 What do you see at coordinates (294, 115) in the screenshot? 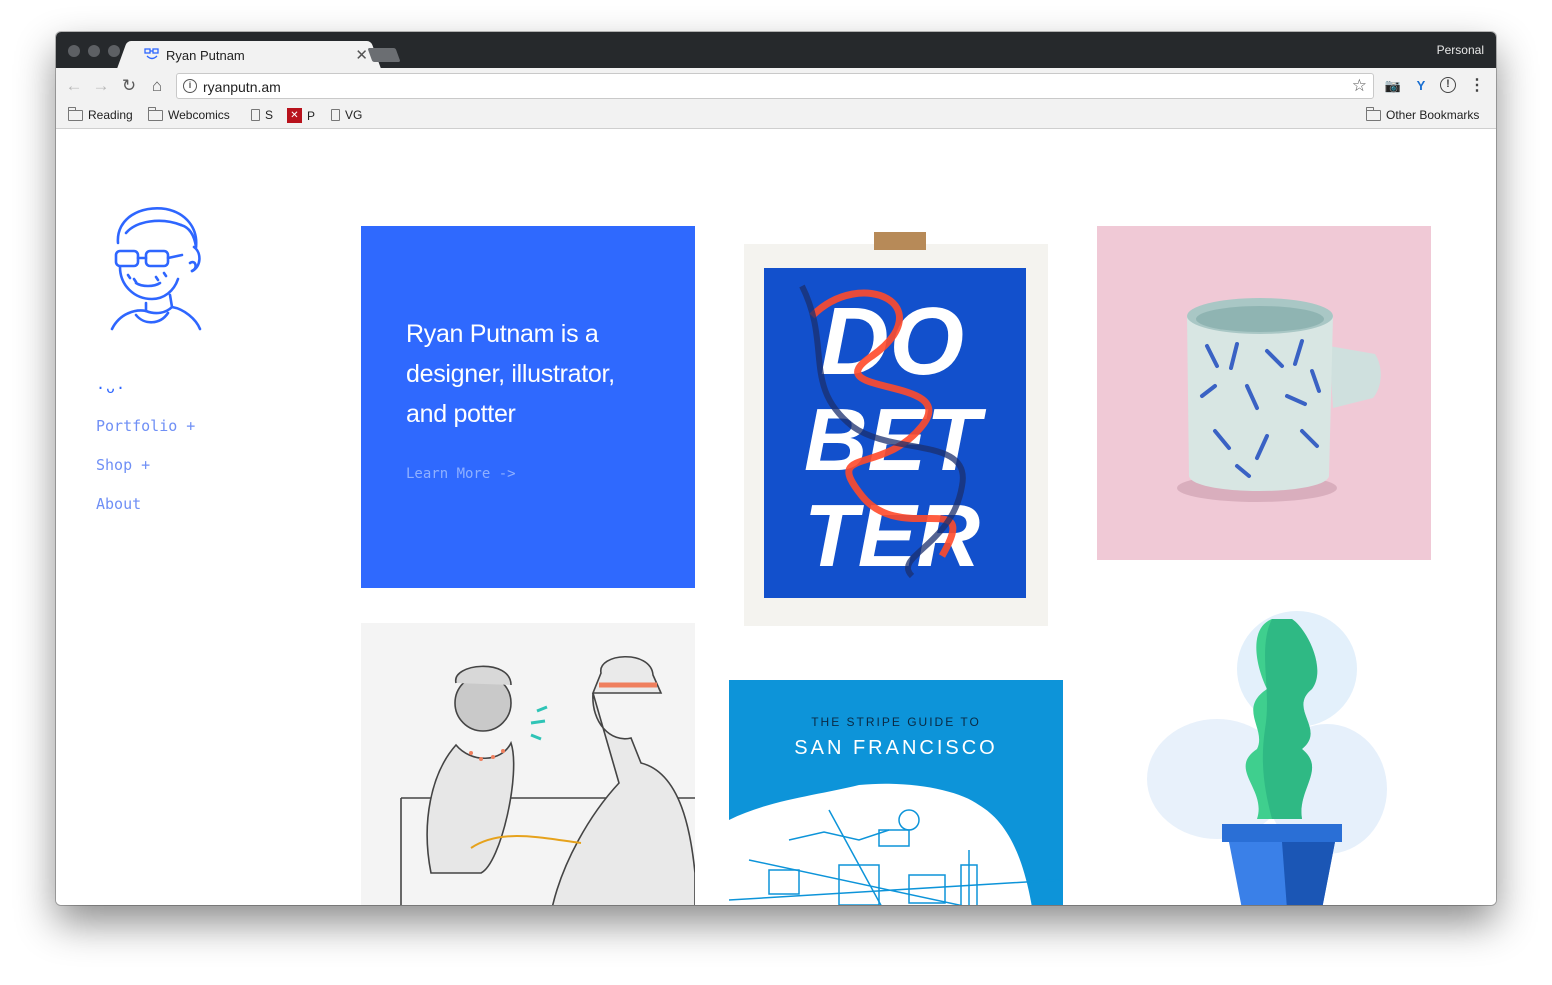
I see `pinboard-icon: ✕` at bounding box center [294, 115].